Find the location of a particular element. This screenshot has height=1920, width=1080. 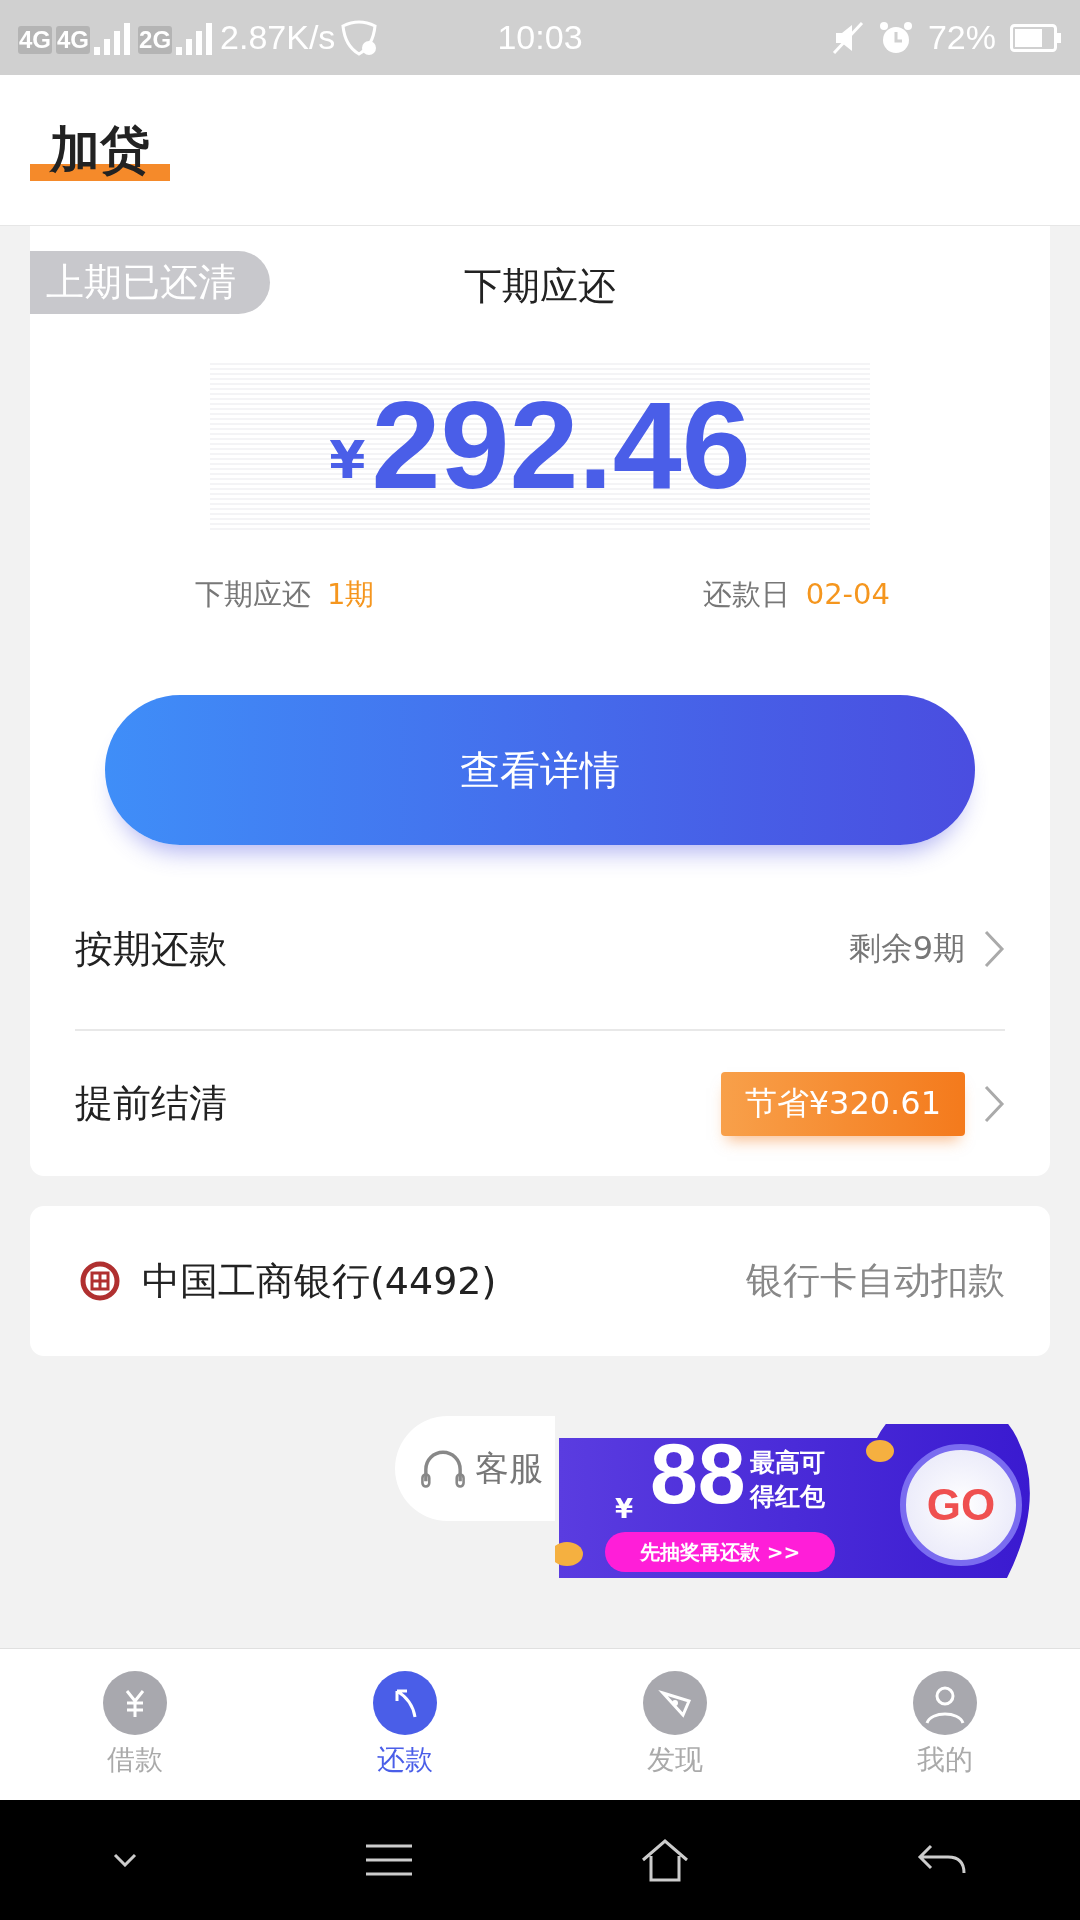

battery-icon is located at coordinates (1036, 37).